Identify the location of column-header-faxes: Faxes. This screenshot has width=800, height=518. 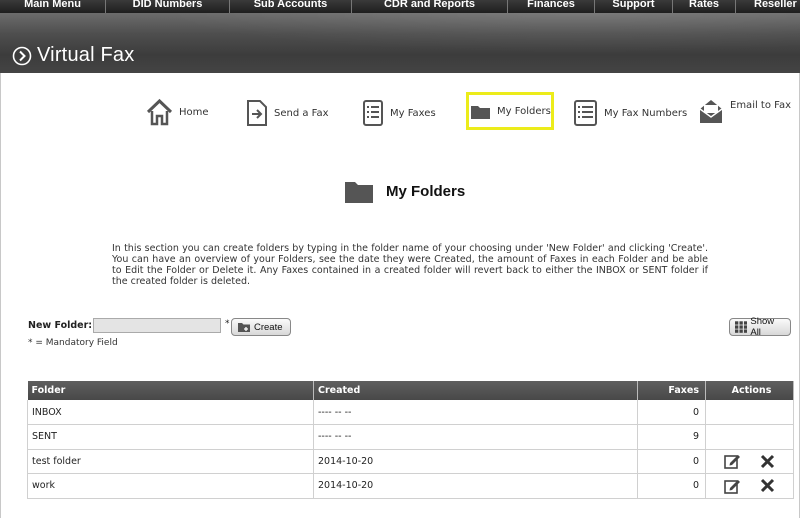
(671, 390).